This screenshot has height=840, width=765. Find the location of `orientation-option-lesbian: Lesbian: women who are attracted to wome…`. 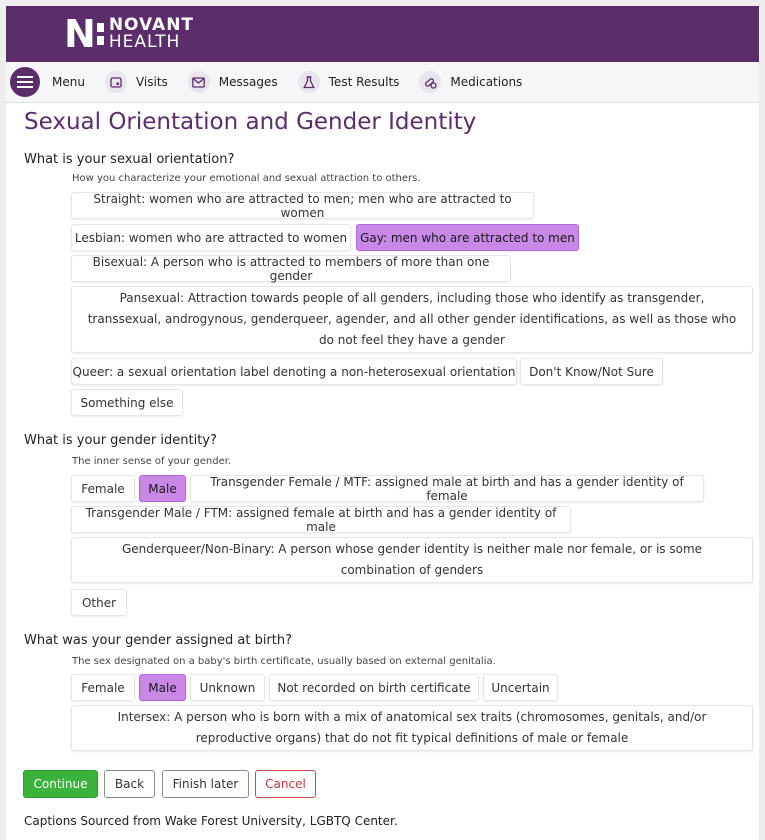

orientation-option-lesbian: Lesbian: women who are attracted to wome… is located at coordinates (211, 237).